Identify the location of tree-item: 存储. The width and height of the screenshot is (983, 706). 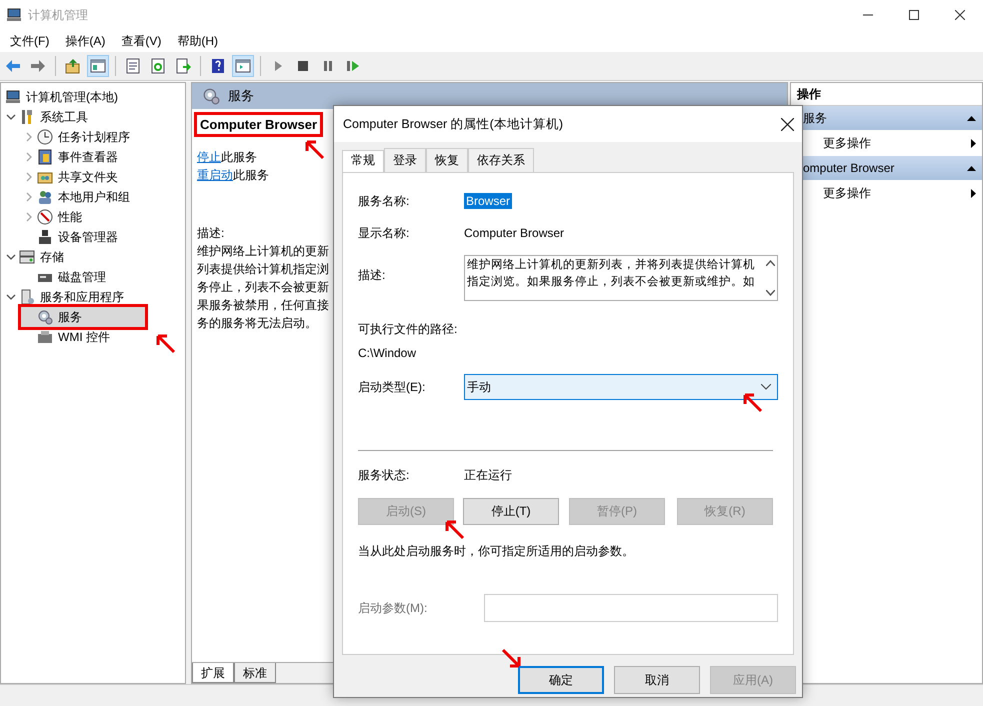
(37, 257).